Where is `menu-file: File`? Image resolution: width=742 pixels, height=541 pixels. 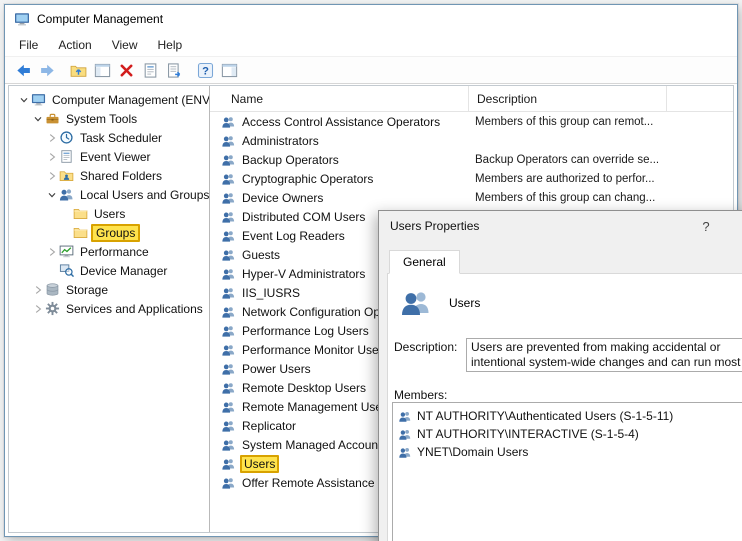
menu-file: File is located at coordinates (28, 45).